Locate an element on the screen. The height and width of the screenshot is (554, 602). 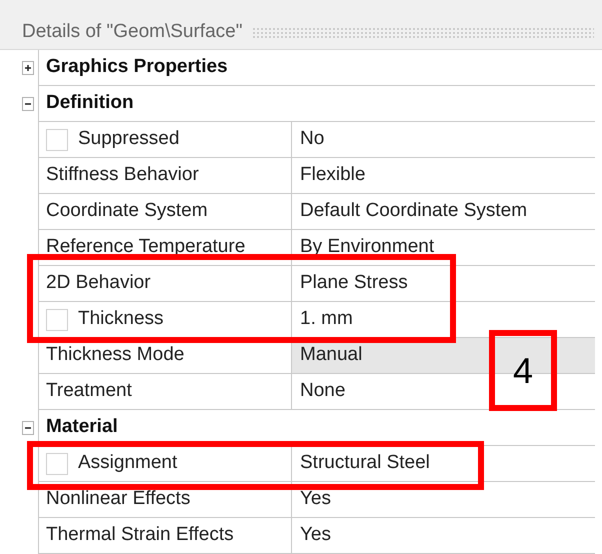
group-heading: Definition is located at coordinates (90, 103).